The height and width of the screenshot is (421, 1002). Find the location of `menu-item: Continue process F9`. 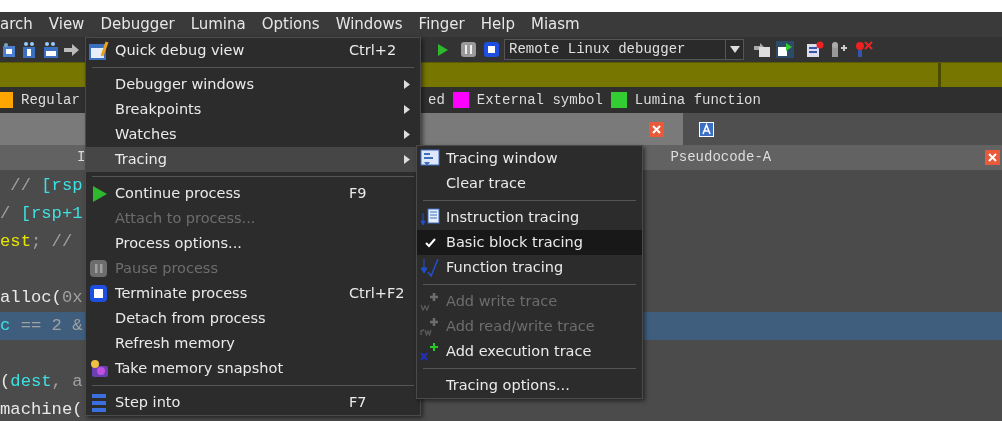

menu-item: Continue process F9 is located at coordinates (253, 193).